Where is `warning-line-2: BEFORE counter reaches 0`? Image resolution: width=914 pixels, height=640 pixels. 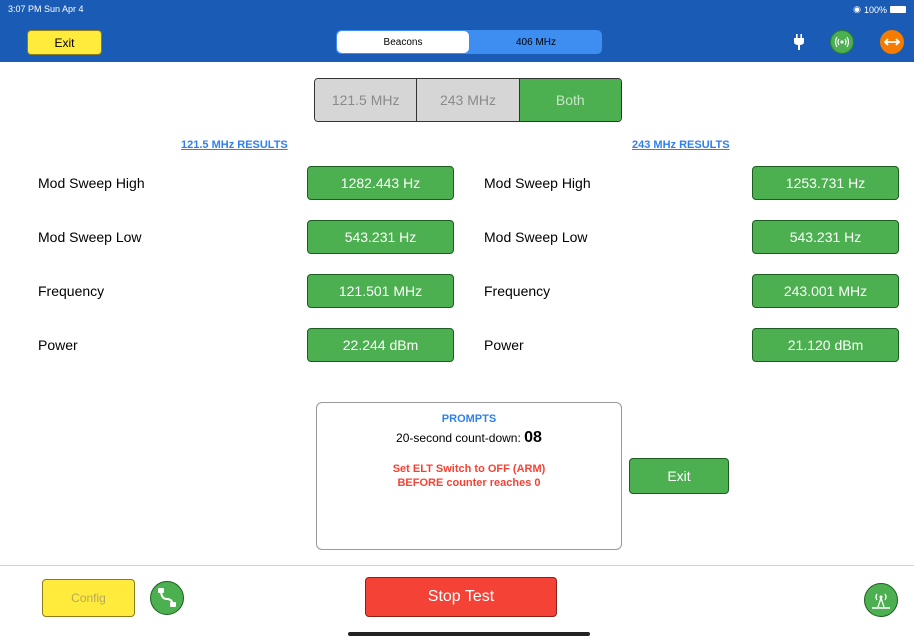 warning-line-2: BEFORE counter reaches 0 is located at coordinates (469, 483).